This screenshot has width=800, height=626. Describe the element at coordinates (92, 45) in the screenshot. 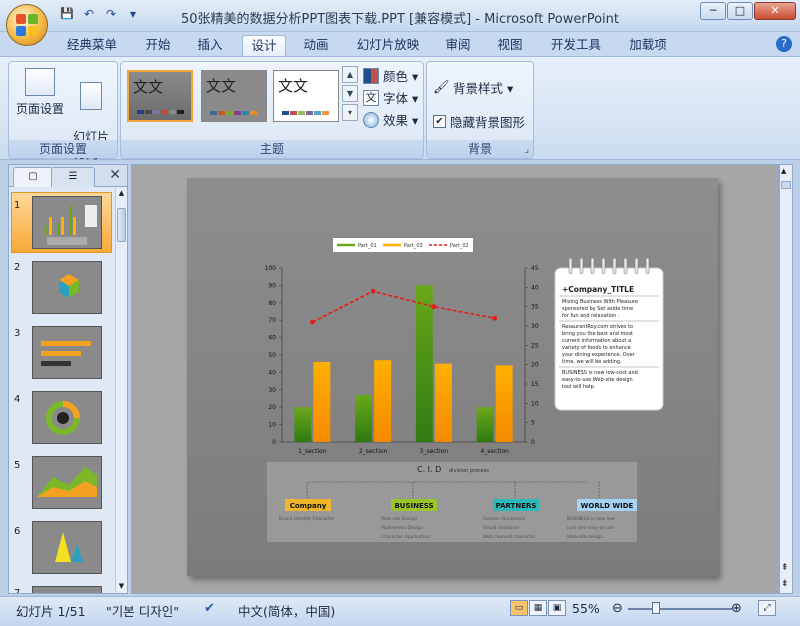

I see `tab-classic-menu: 经典菜单` at that location.